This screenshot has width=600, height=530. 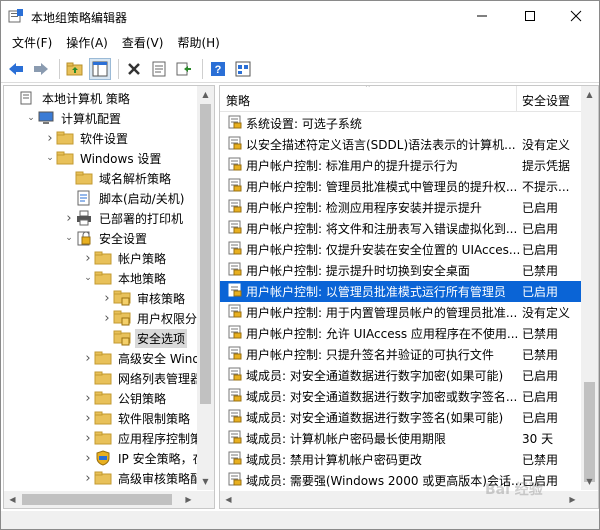 I want to click on tree-node-label: 帐户策略, so click(x=142, y=258).